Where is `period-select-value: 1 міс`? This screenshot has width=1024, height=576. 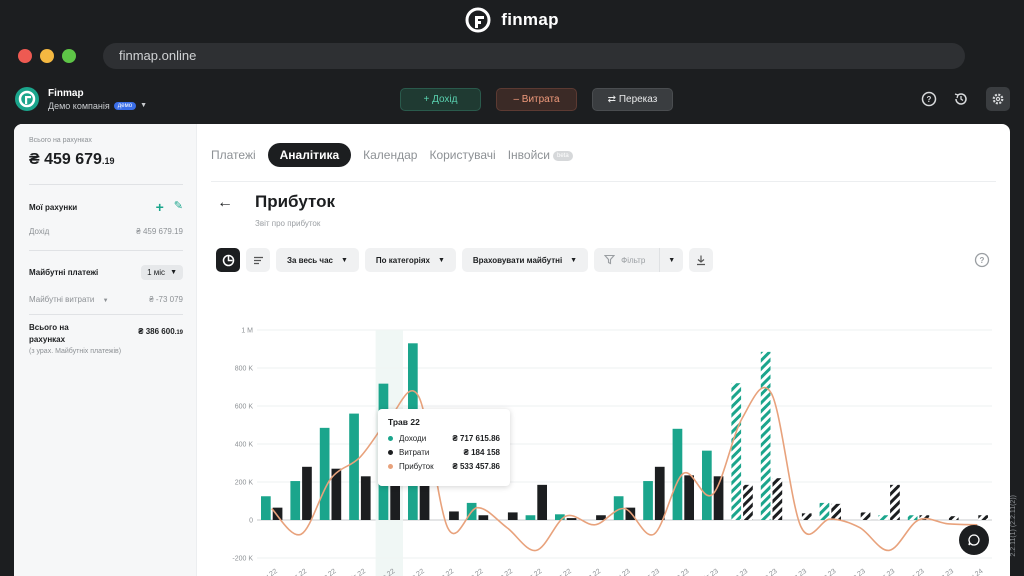 period-select-value: 1 міс is located at coordinates (156, 272).